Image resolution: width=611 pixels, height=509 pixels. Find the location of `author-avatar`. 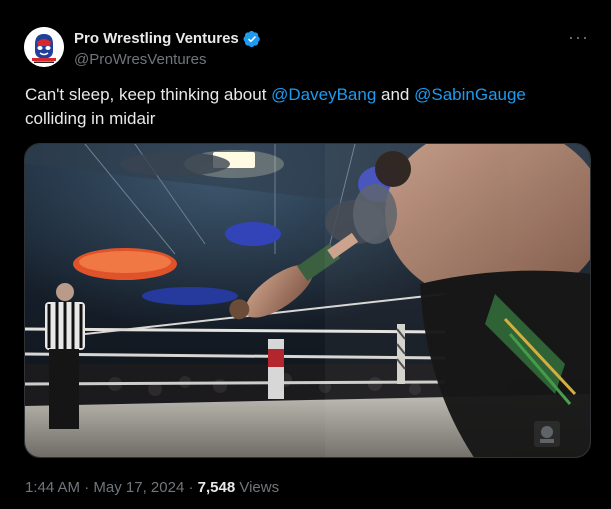

author-avatar is located at coordinates (44, 47).